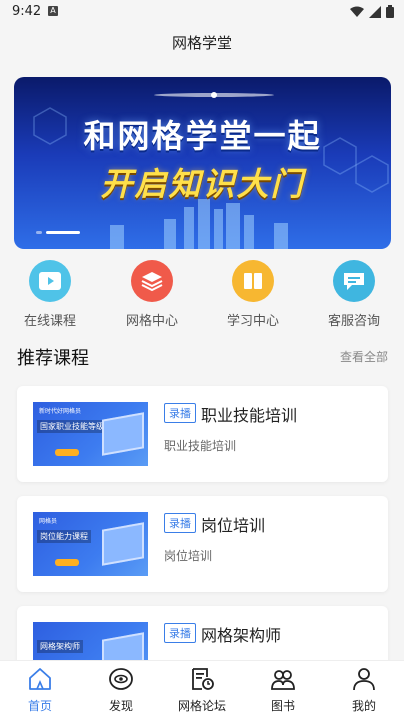 This screenshot has width=404, height=718. Describe the element at coordinates (63, 232) in the screenshot. I see `carousel-dot-active` at that location.